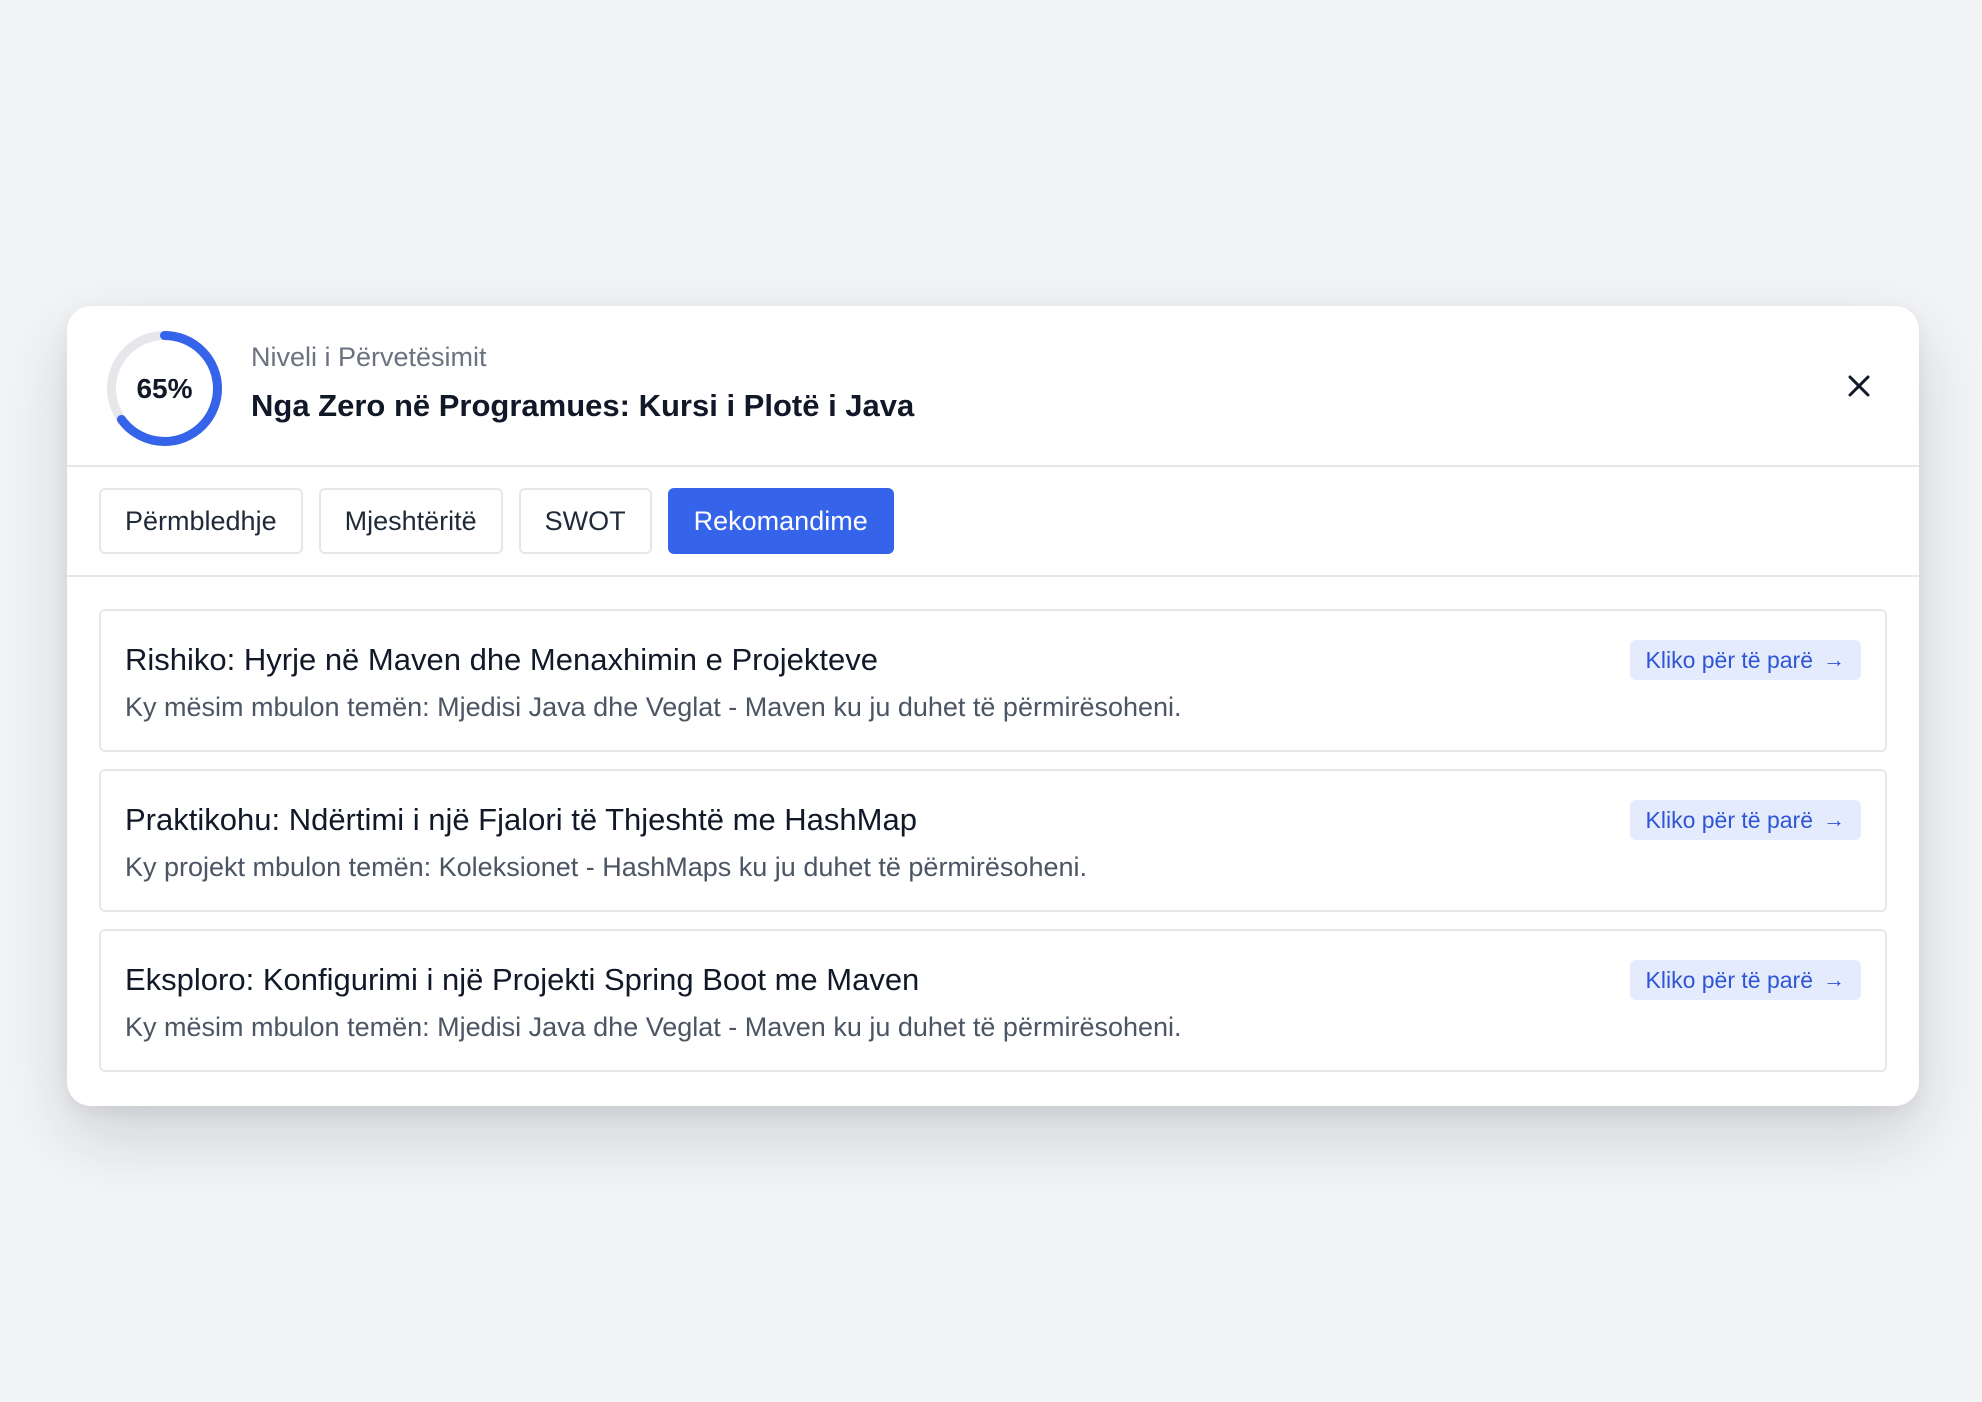 The width and height of the screenshot is (1982, 1402). Describe the element at coordinates (410, 521) in the screenshot. I see `tab-mjeshterite: Mjeshtëritë` at that location.